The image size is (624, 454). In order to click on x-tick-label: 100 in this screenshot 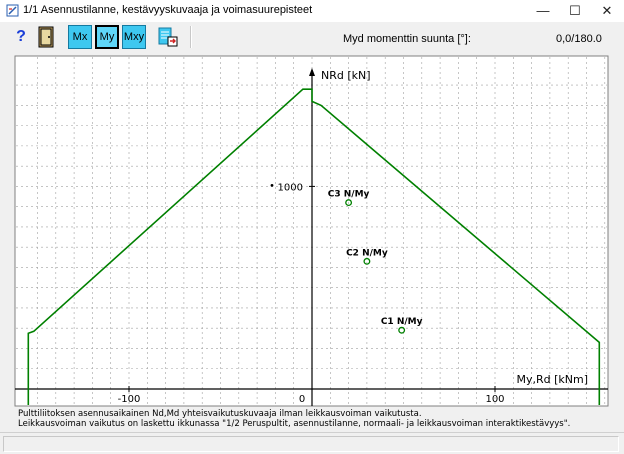, I will do `click(494, 399)`.